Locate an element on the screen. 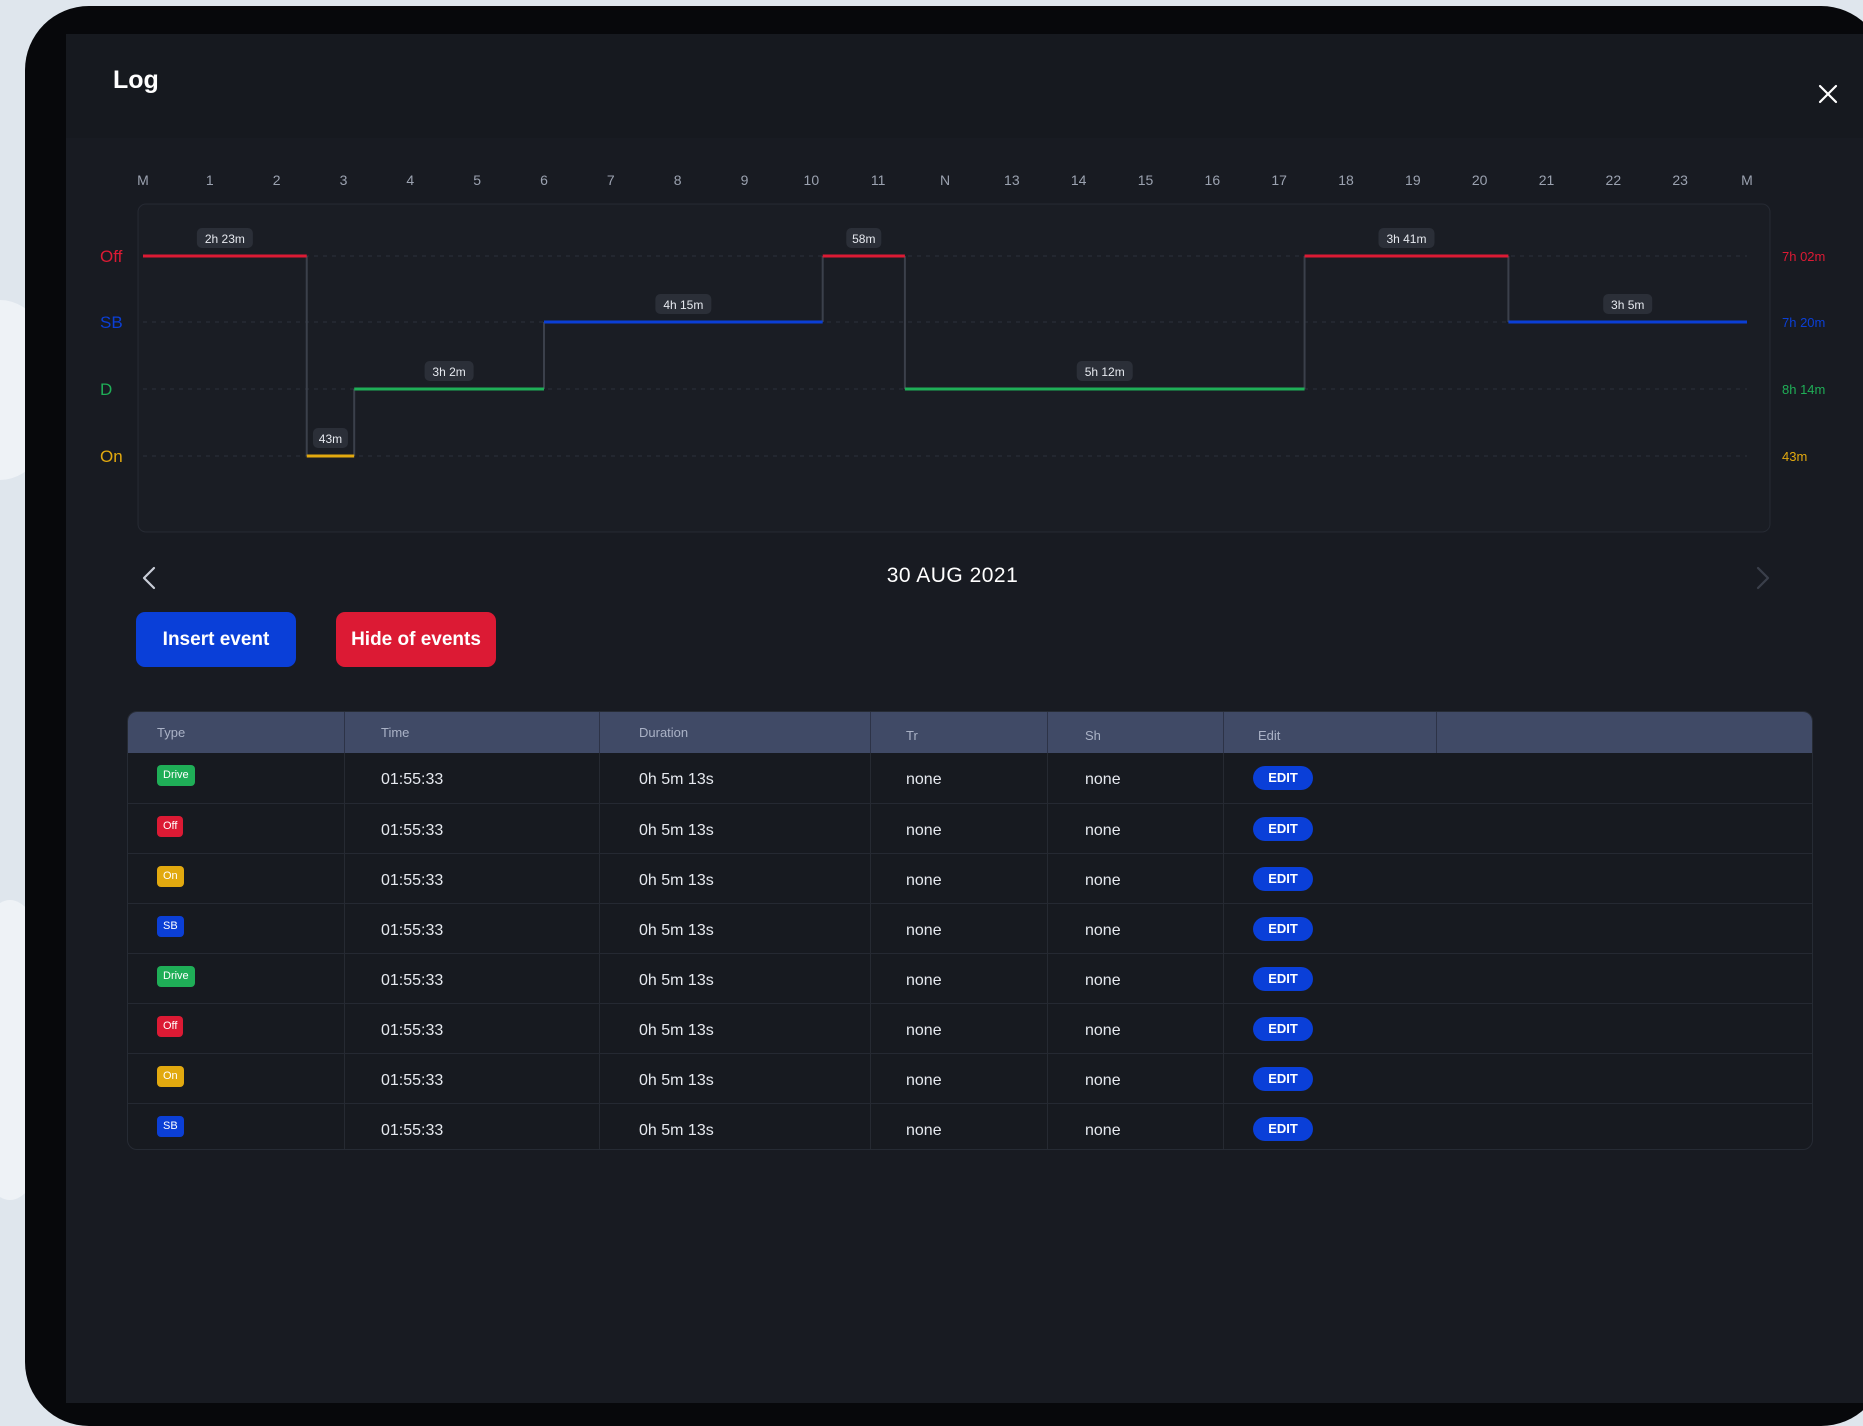 The image size is (1863, 1426). hour-tick-label: N is located at coordinates (945, 180).